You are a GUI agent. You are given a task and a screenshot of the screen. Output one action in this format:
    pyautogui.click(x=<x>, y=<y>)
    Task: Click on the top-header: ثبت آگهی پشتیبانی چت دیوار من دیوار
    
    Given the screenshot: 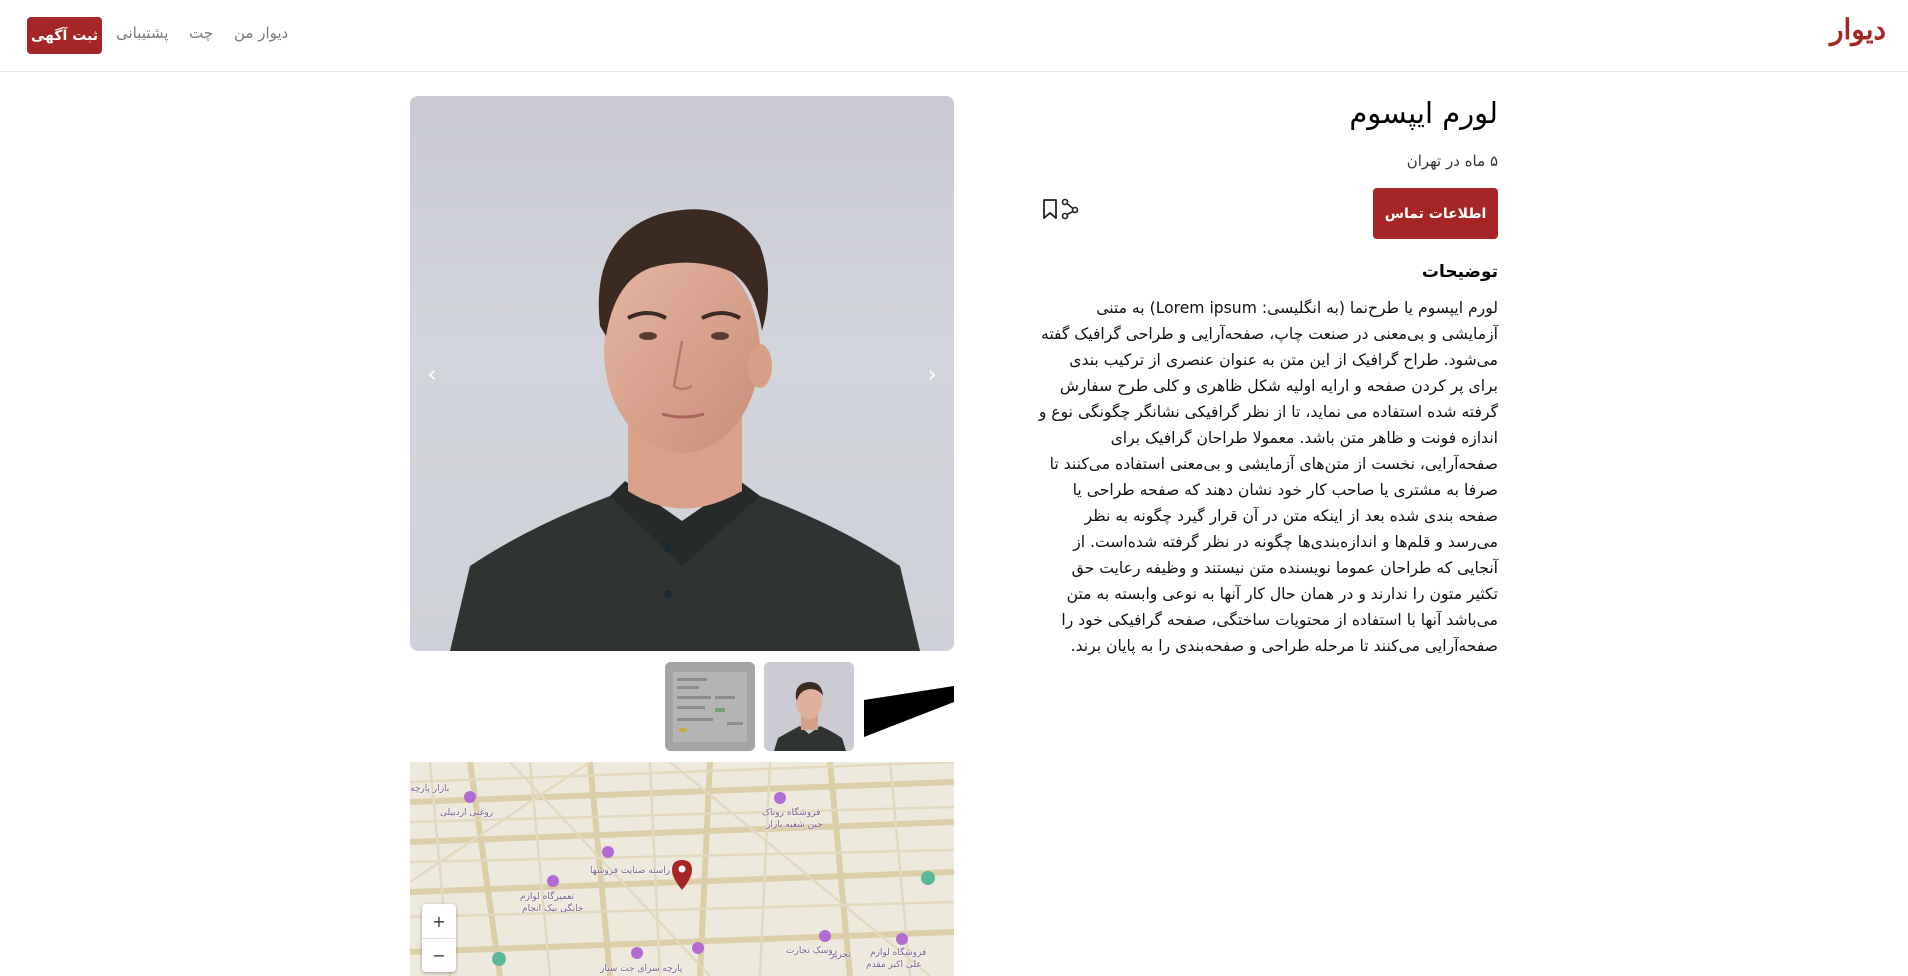 What is the action you would take?
    pyautogui.click(x=954, y=36)
    